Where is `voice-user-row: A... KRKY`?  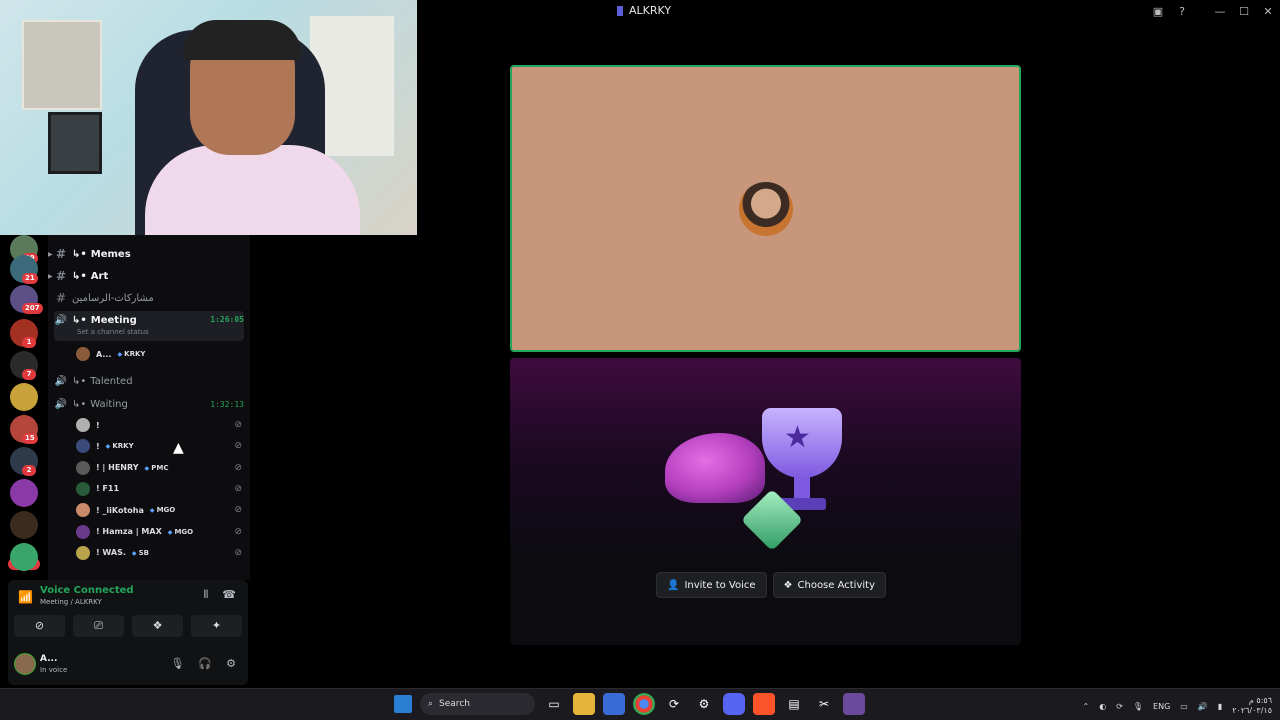
voice-user-row: A... KRKY is located at coordinates (159, 354).